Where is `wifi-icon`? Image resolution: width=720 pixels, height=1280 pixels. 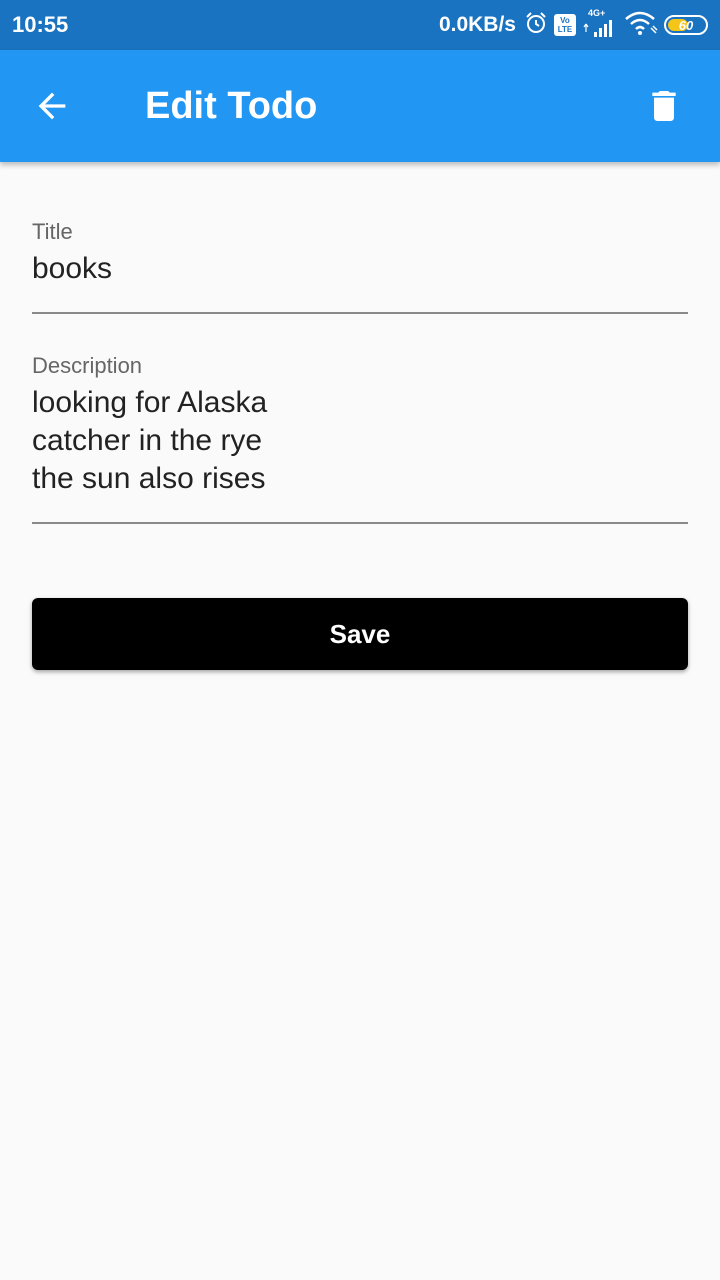 wifi-icon is located at coordinates (641, 25).